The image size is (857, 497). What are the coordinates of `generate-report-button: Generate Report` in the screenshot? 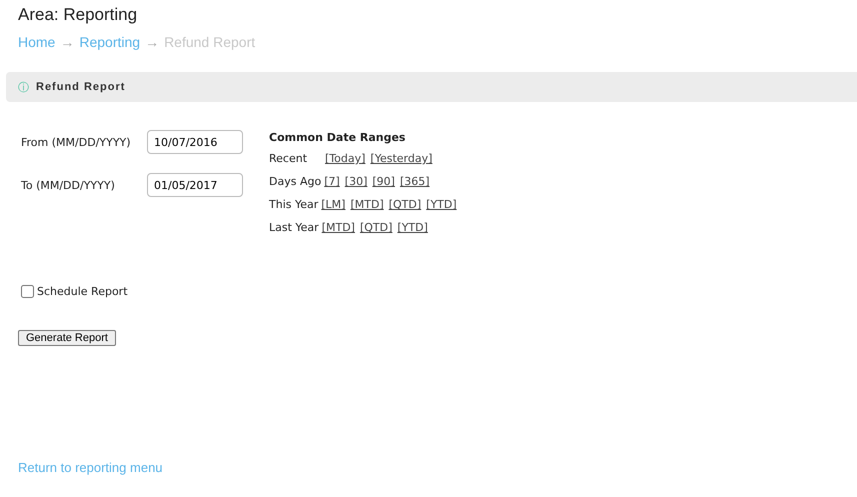 It's located at (67, 338).